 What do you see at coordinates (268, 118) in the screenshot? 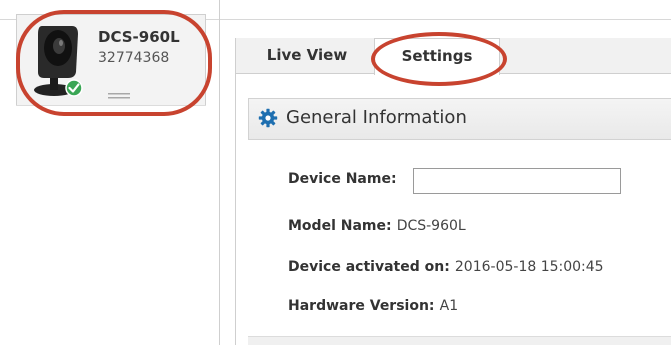
I see `gear-icon` at bounding box center [268, 118].